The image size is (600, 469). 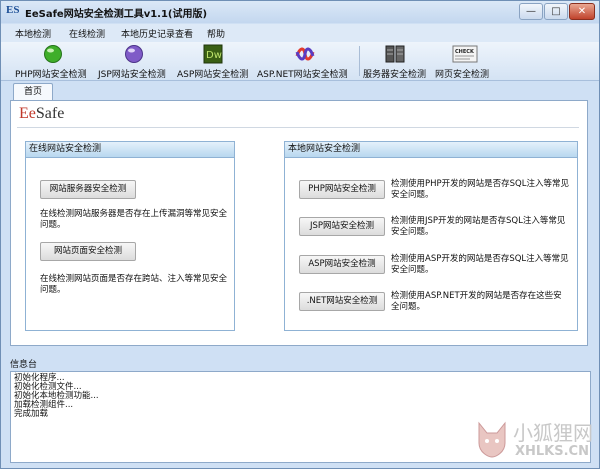 What do you see at coordinates (342, 301) in the screenshot?
I see `dotnet-check-button: .NET网站安全检测` at bounding box center [342, 301].